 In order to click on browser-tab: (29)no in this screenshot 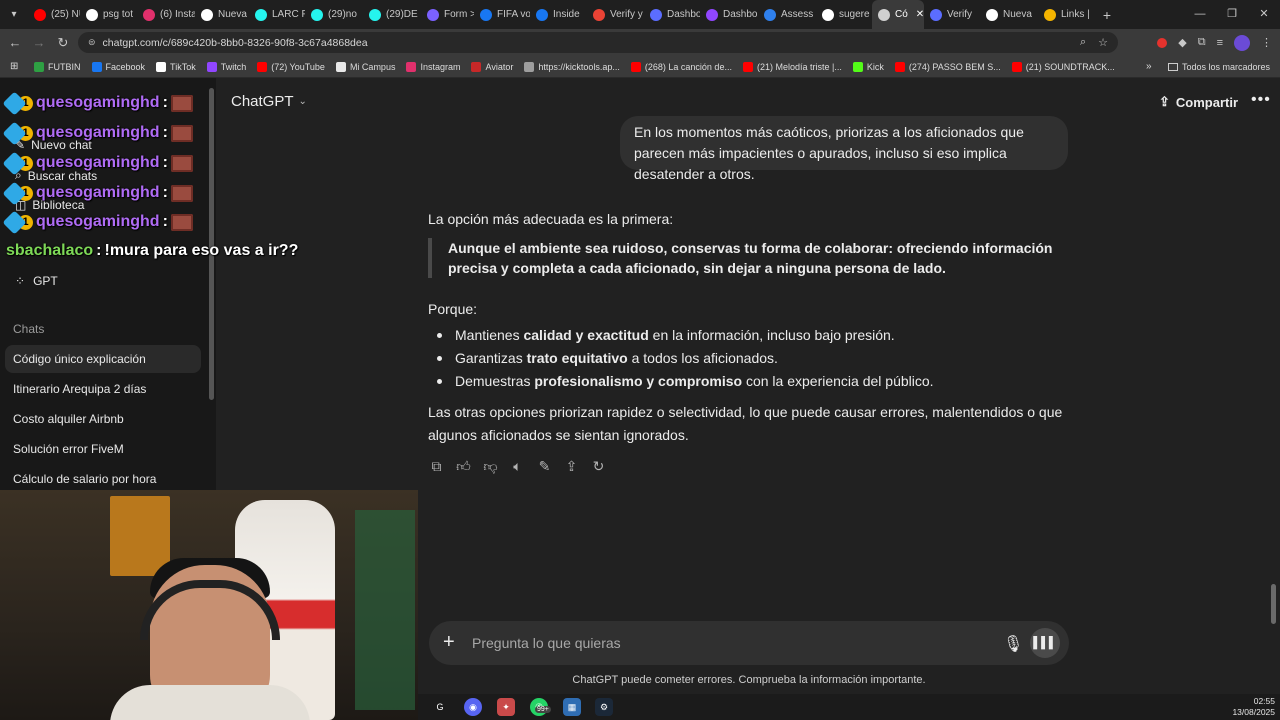, I will do `click(334, 14)`.